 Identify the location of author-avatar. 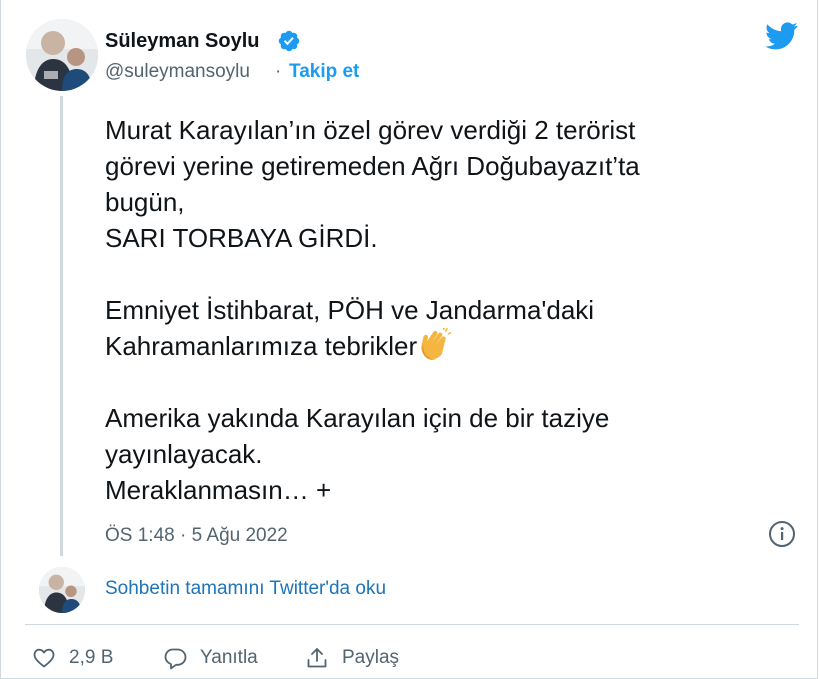
(62, 55).